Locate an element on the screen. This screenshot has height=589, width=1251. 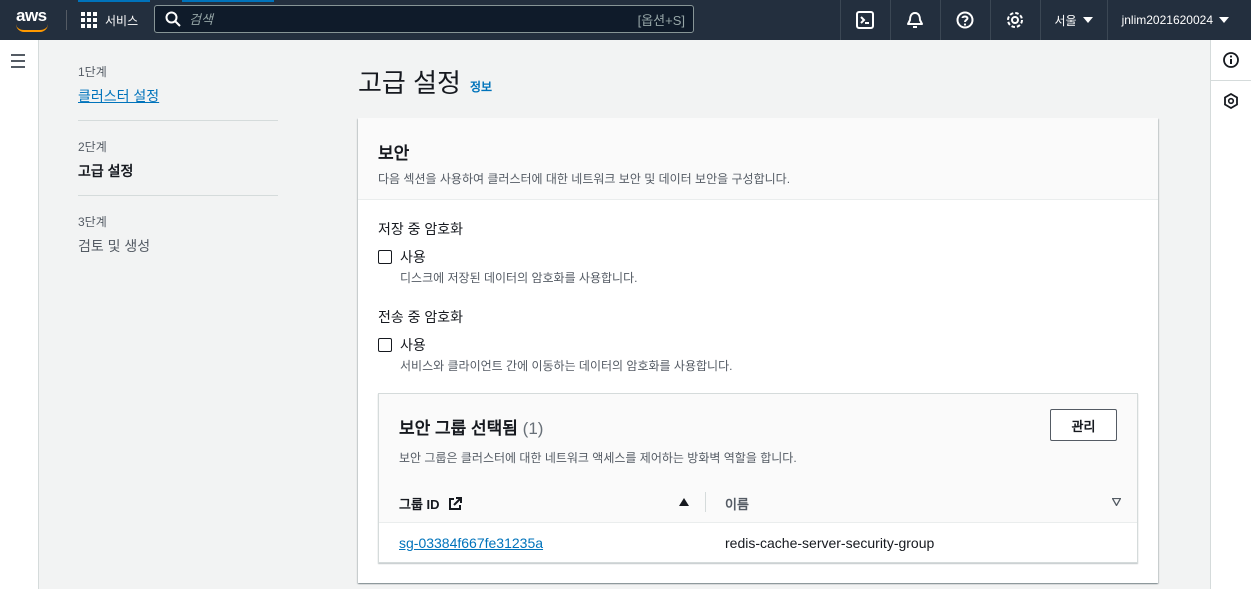
step-2-current: 고급 설정 is located at coordinates (106, 171).